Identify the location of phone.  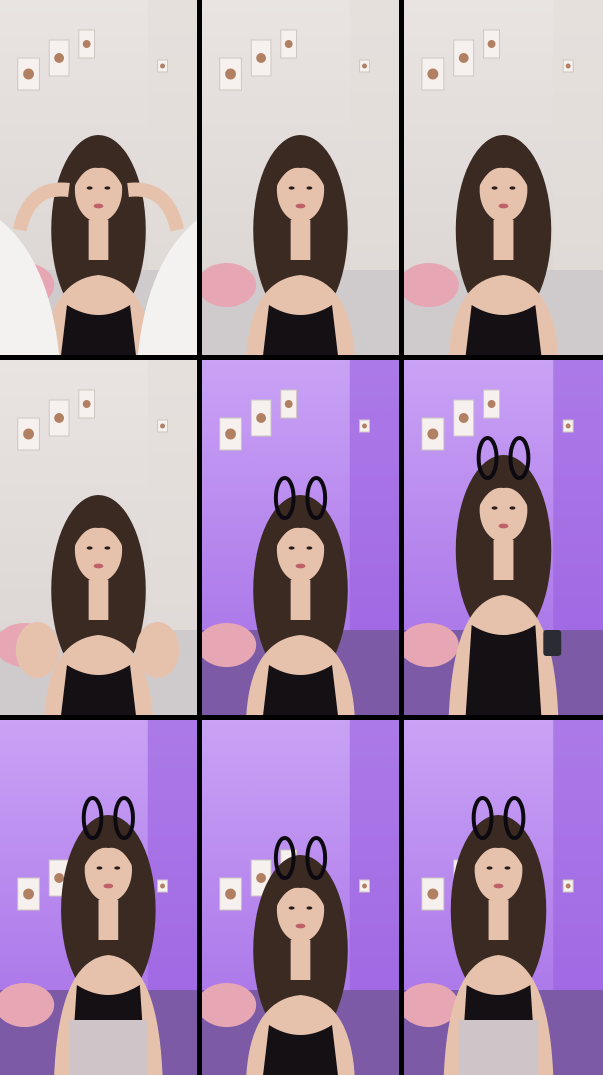
(552, 643).